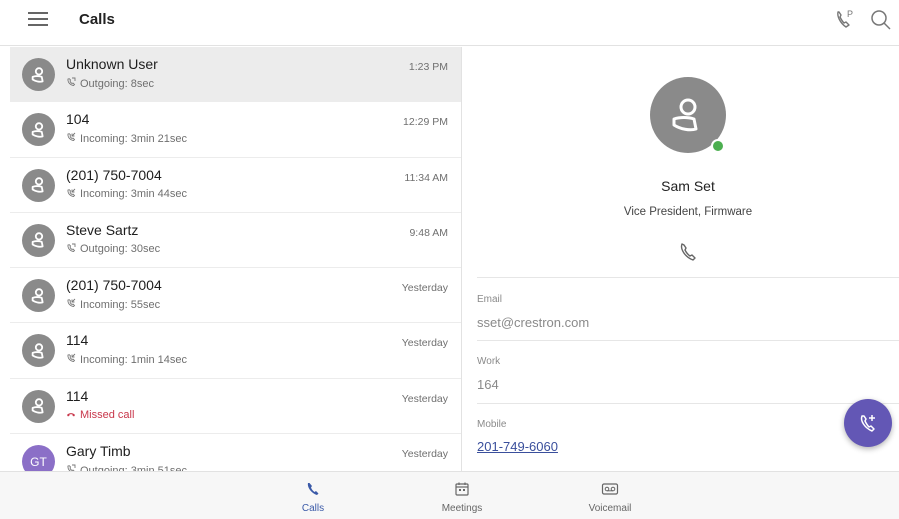 The image size is (899, 519). I want to click on call-detail-text: Outgoing: 30sec, so click(120, 249).